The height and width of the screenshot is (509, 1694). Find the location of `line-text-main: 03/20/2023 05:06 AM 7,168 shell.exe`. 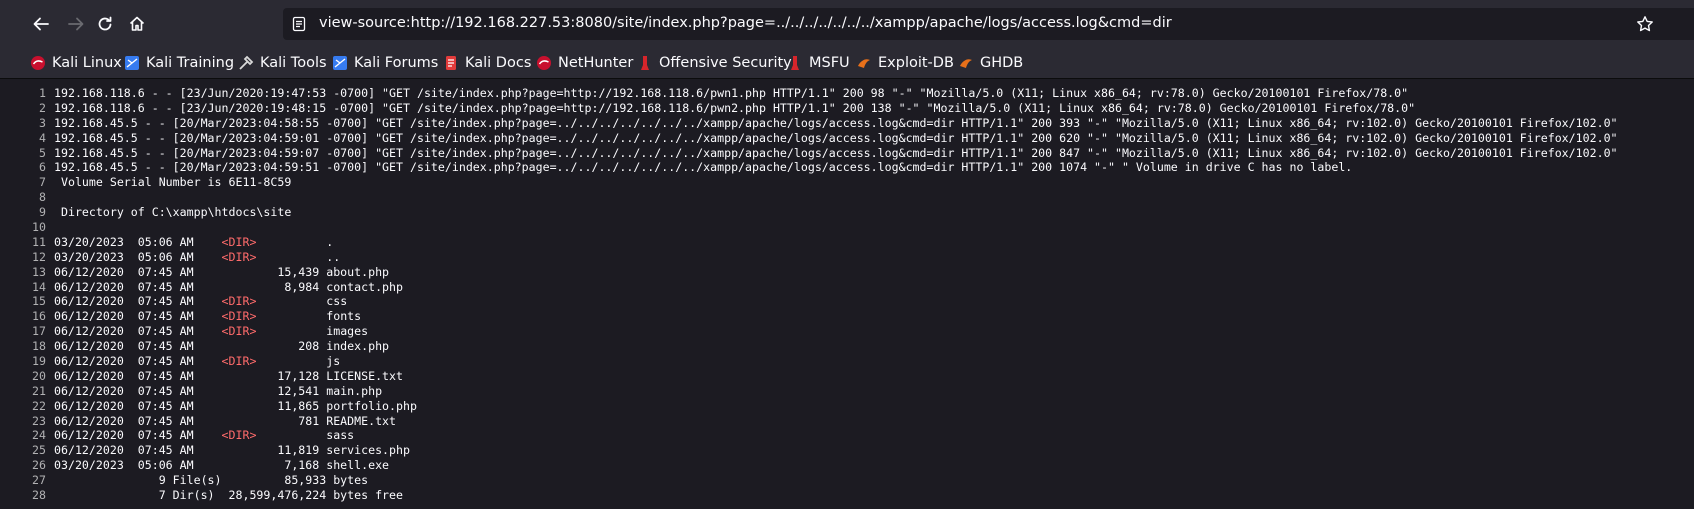

line-text-main: 03/20/2023 05:06 AM 7,168 shell.exe is located at coordinates (222, 465).